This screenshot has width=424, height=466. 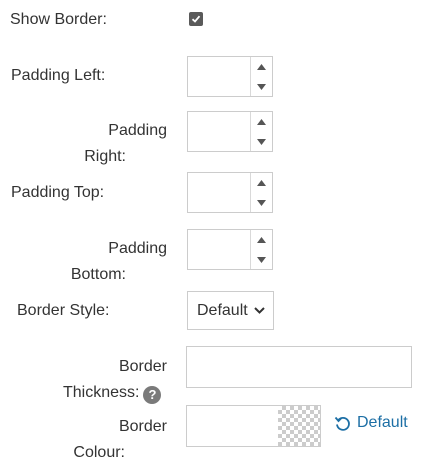 What do you see at coordinates (219, 131) in the screenshot?
I see `padding-right-input` at bounding box center [219, 131].